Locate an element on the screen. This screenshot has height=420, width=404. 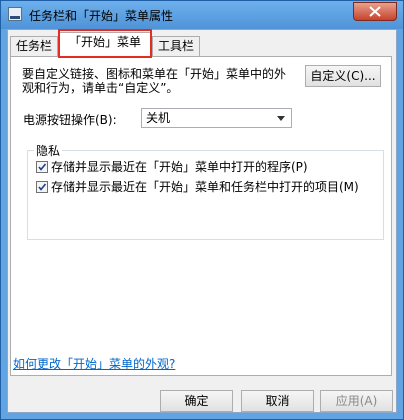
recent-programs-checkbox is located at coordinates (42, 167).